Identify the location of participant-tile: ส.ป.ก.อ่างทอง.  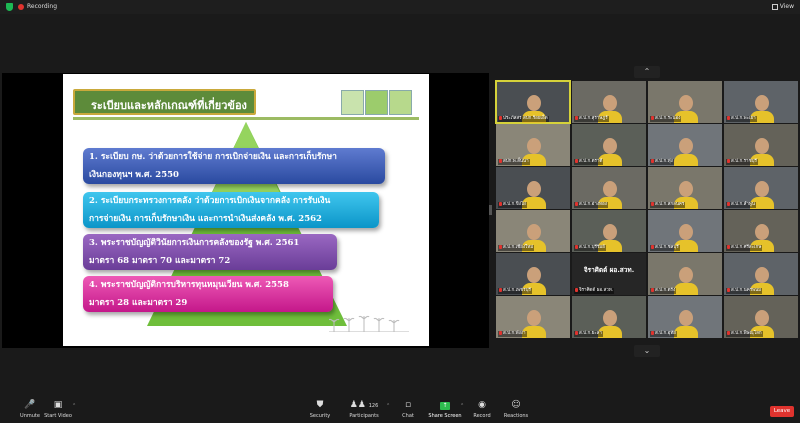
(609, 188).